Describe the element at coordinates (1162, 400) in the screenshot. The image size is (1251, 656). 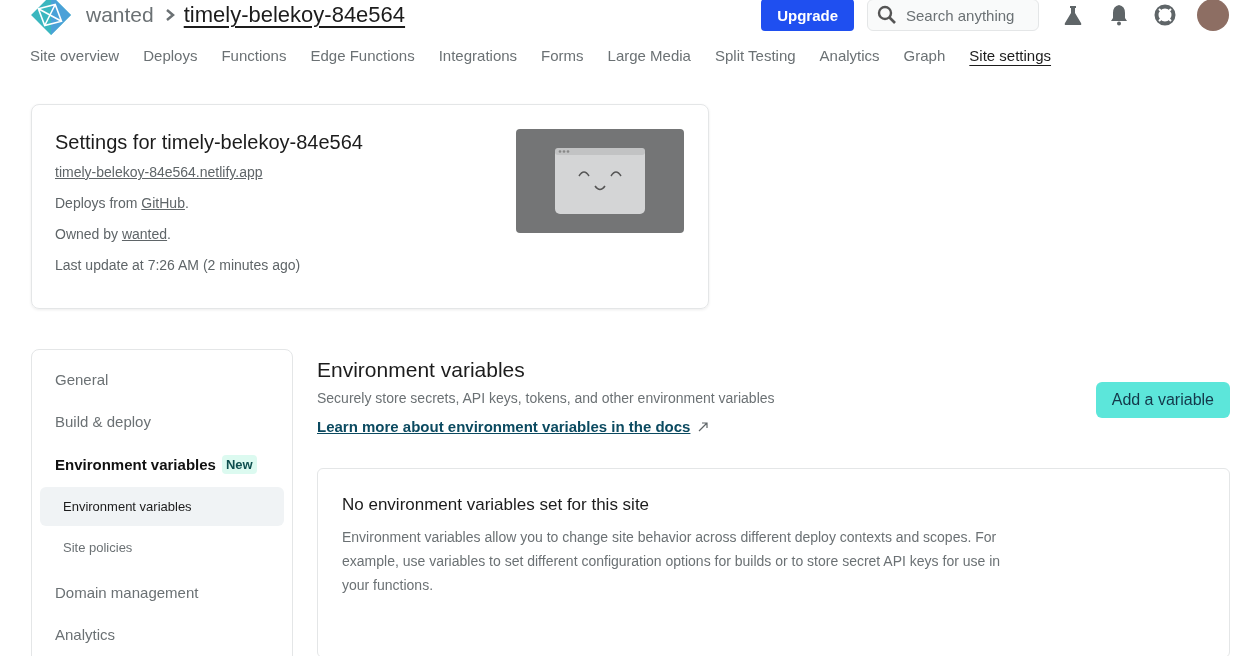
I see `add-variable-button: Add a variable` at that location.